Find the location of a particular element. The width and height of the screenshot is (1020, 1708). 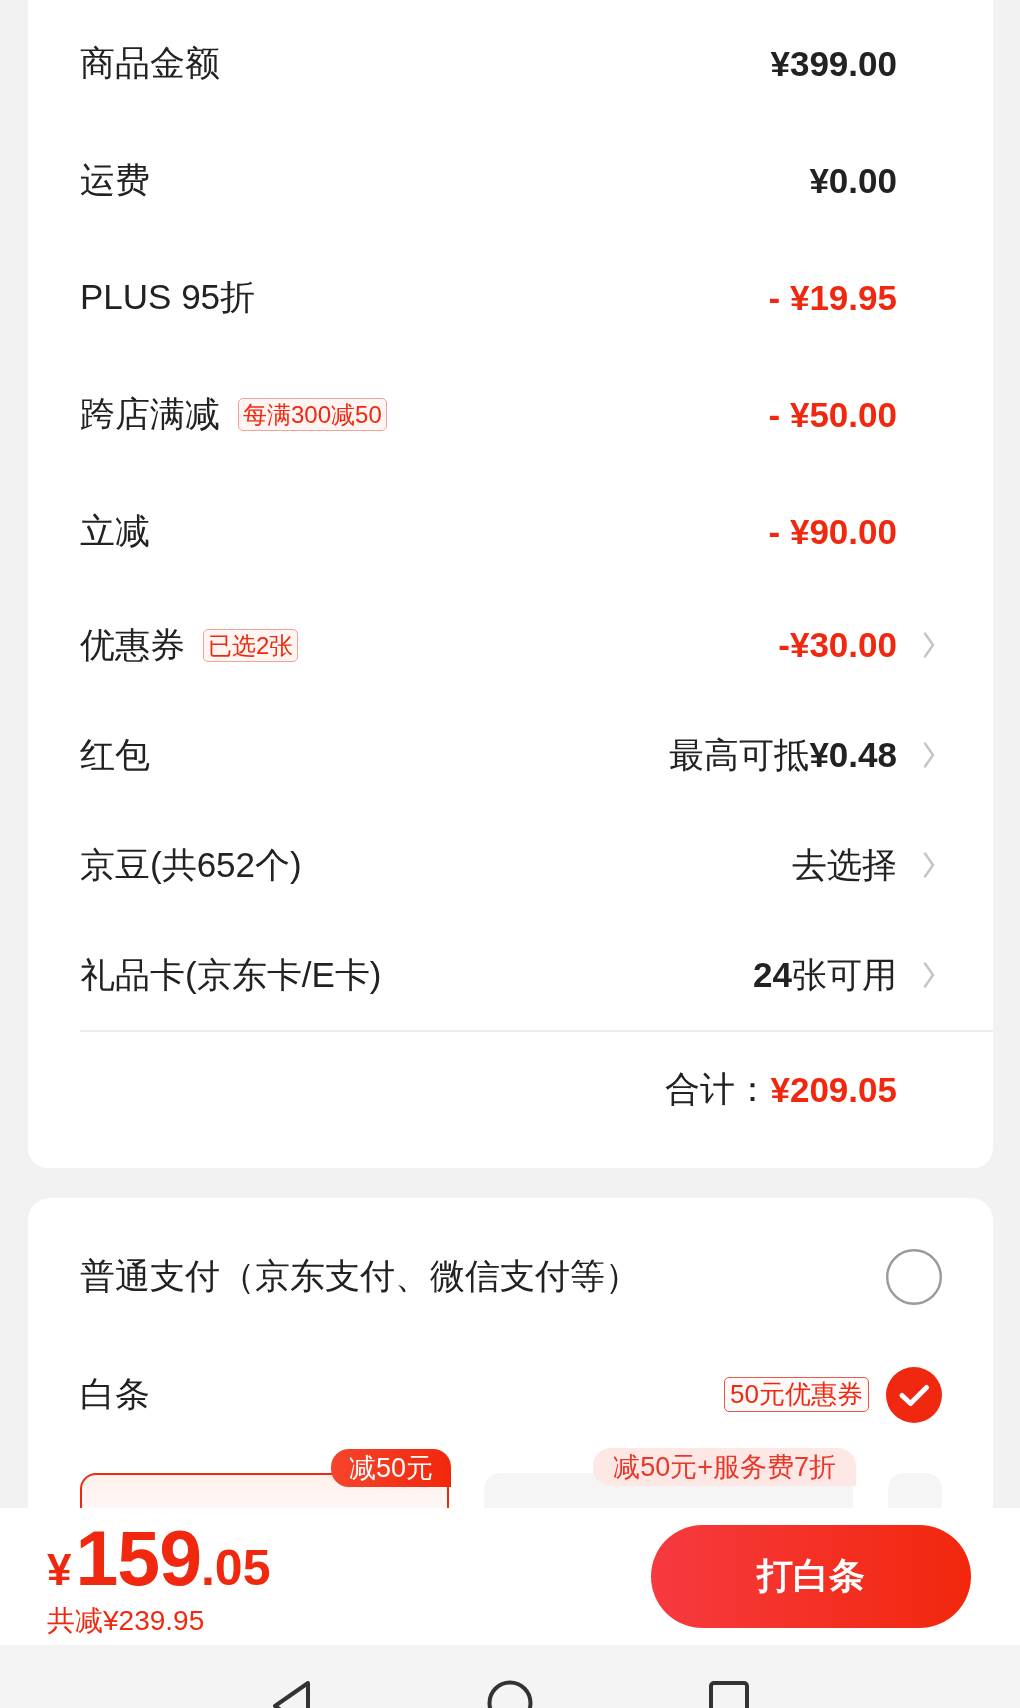

discount-badge: 减50元+服务费7折 is located at coordinates (724, 1466).